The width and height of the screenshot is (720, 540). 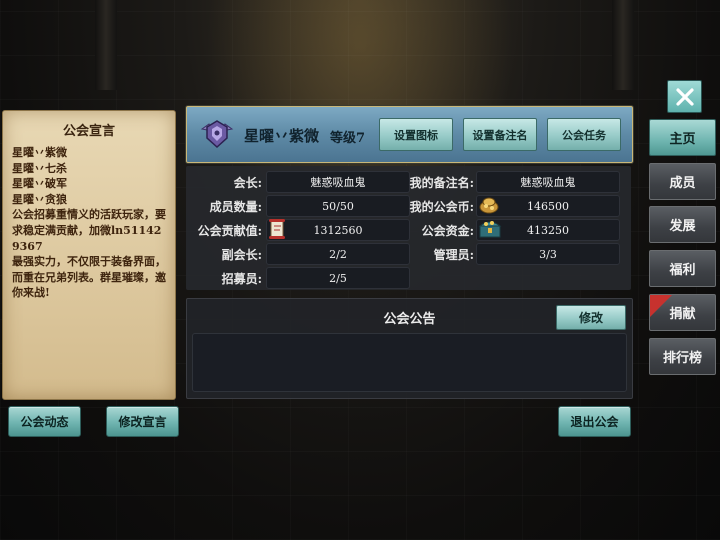 I want to click on member-count-value: 50/50, so click(x=338, y=206).